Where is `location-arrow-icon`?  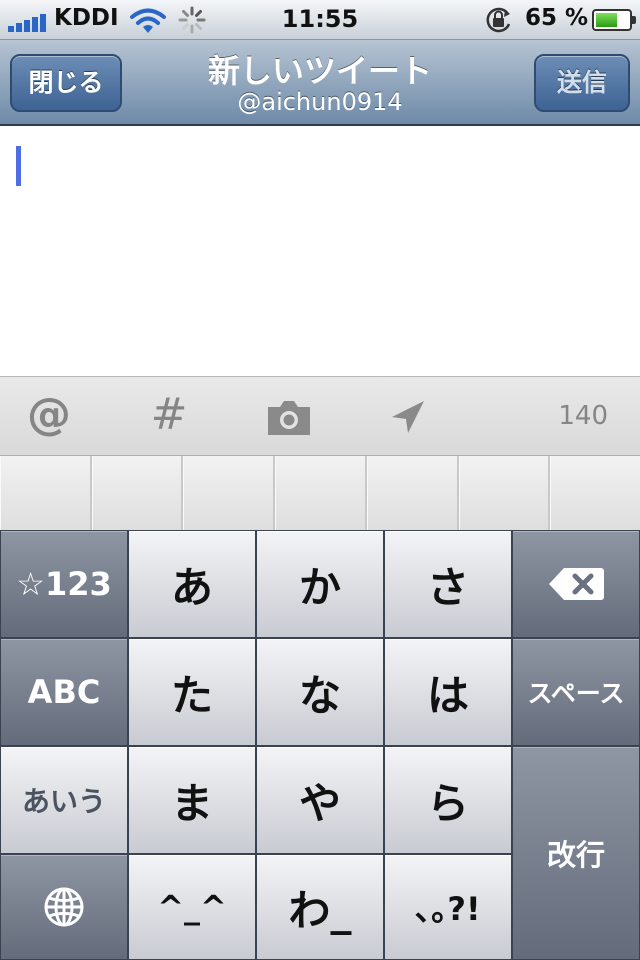
location-arrow-icon is located at coordinates (409, 417).